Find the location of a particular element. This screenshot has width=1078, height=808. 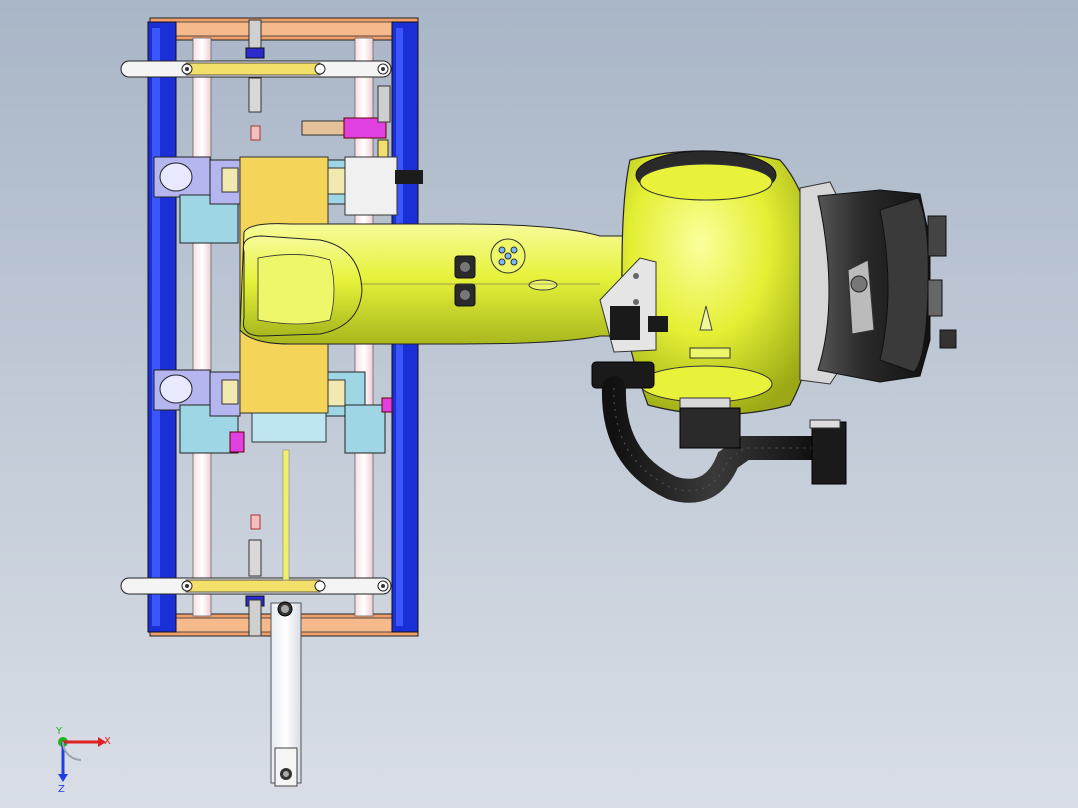

cross-bar-top is located at coordinates (256, 69).